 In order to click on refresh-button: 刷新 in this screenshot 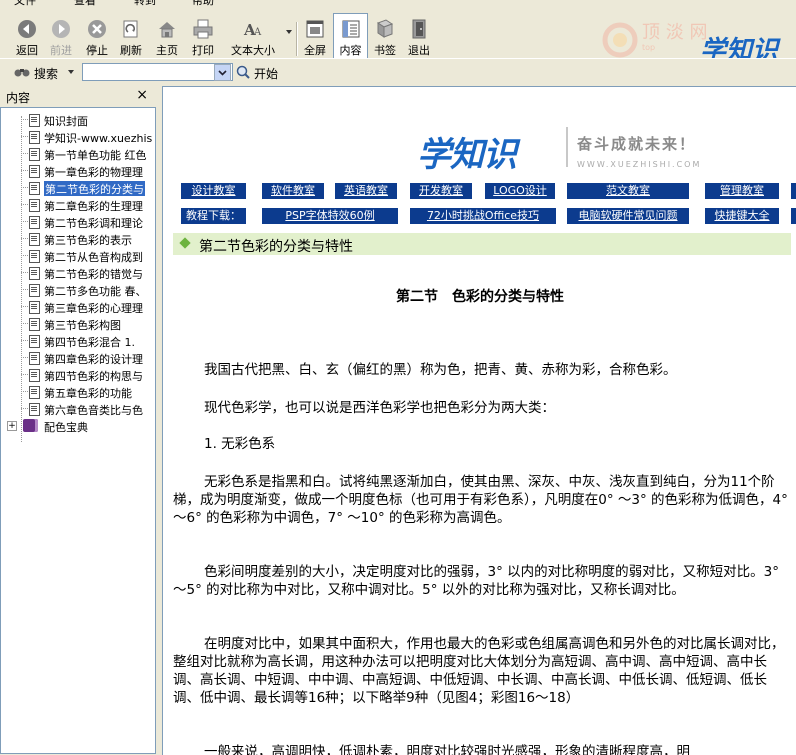, I will do `click(131, 40)`.